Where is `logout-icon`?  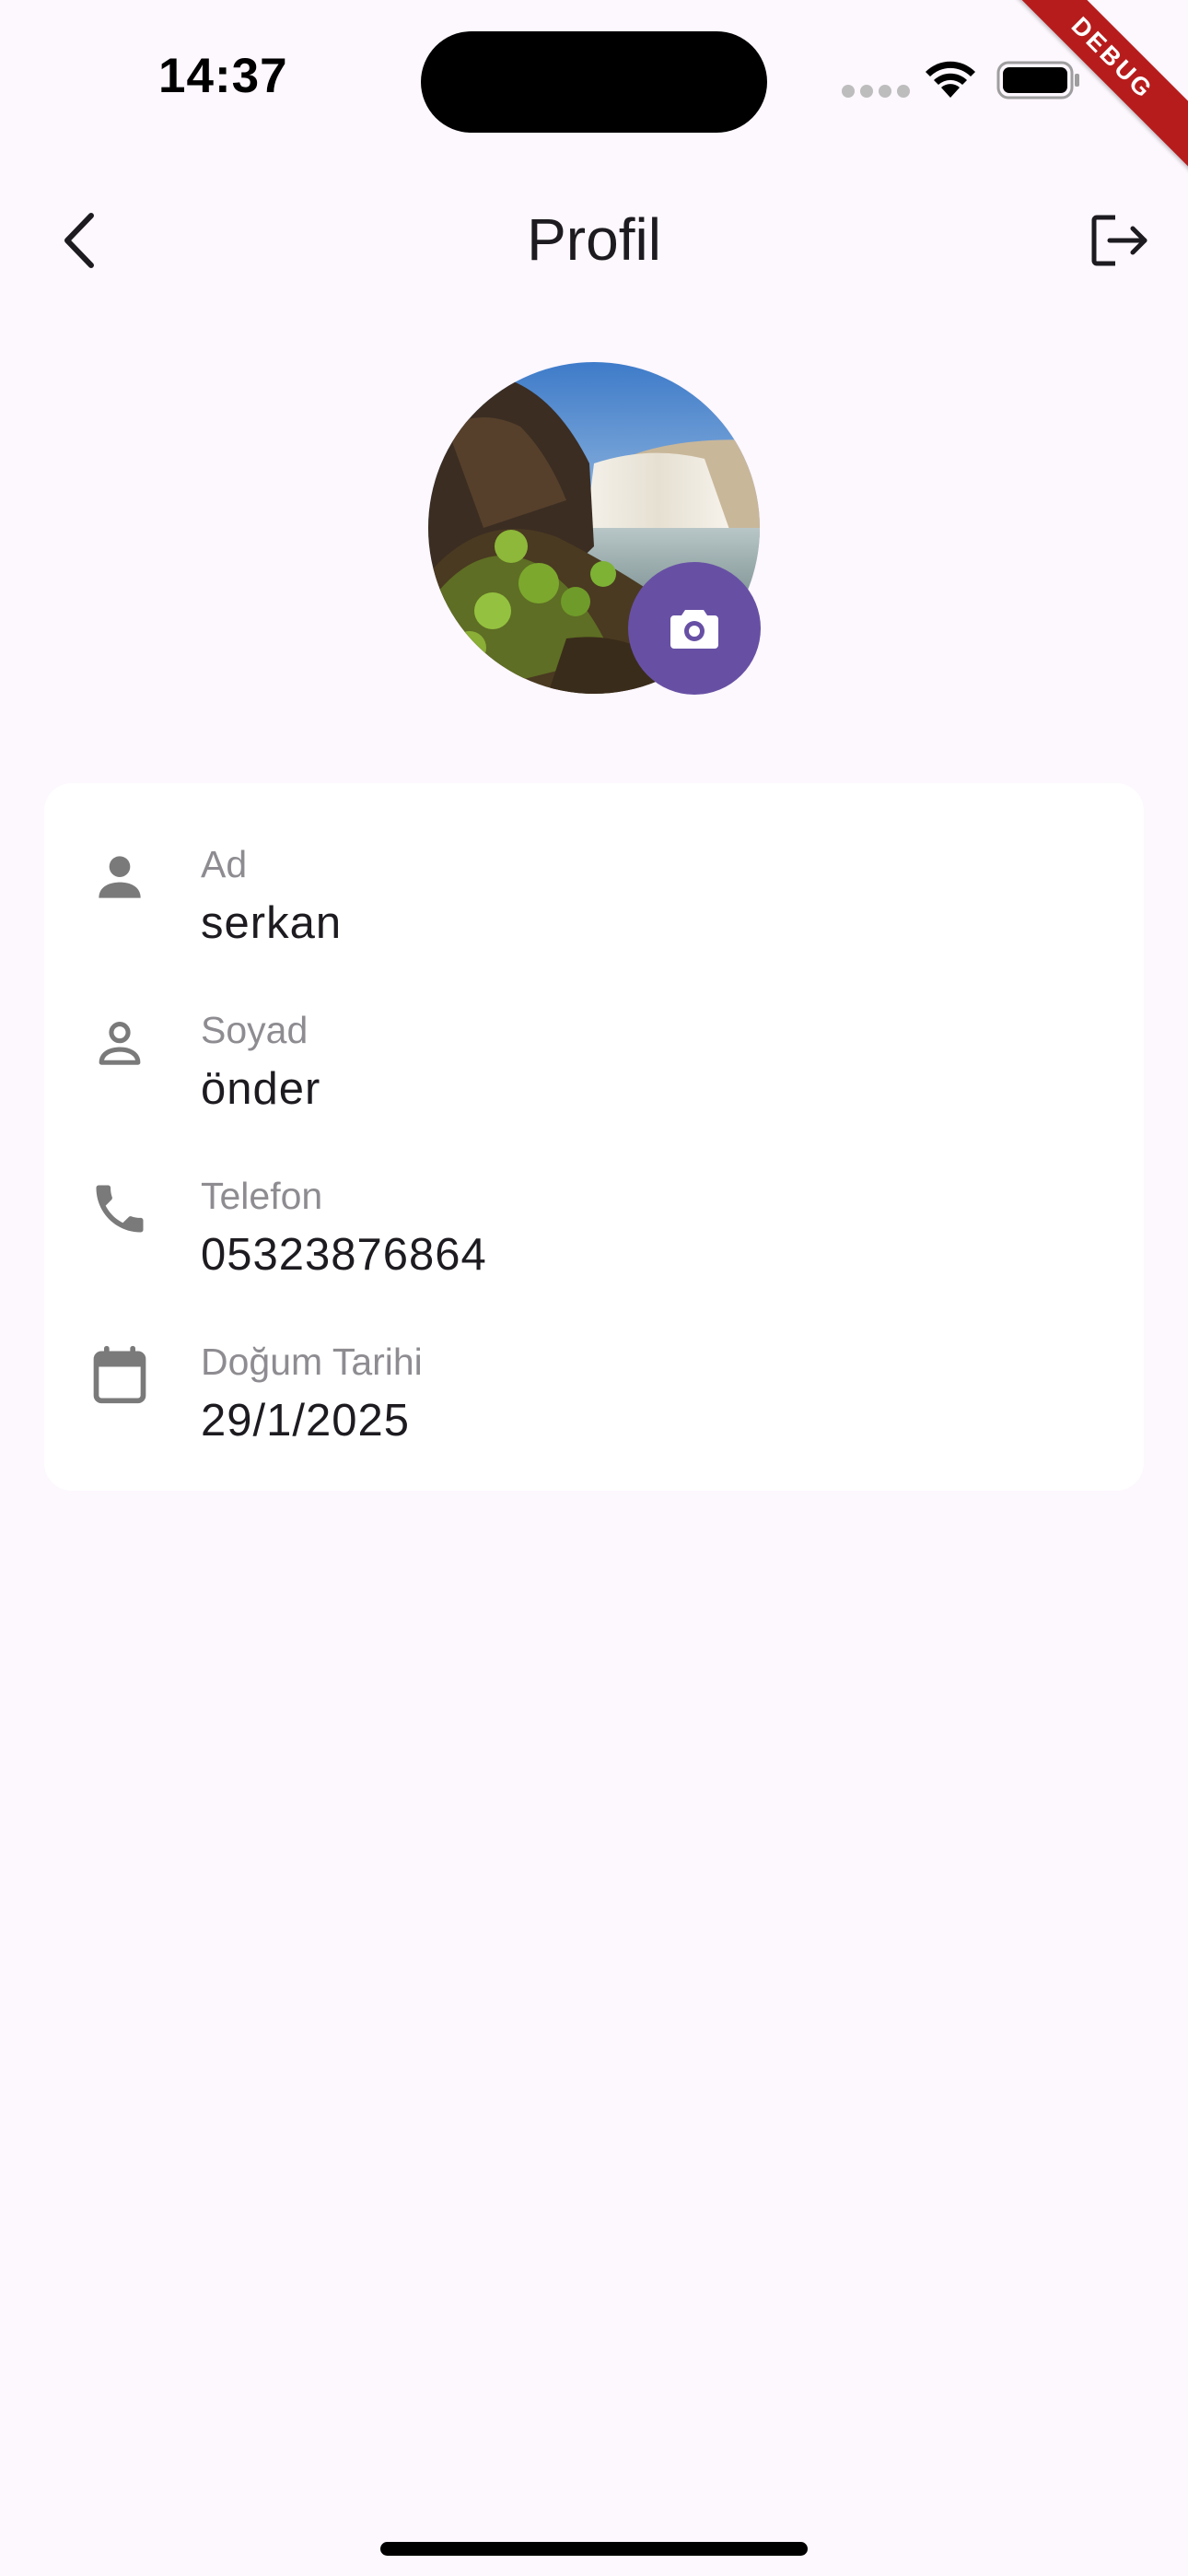
logout-icon is located at coordinates (1119, 240).